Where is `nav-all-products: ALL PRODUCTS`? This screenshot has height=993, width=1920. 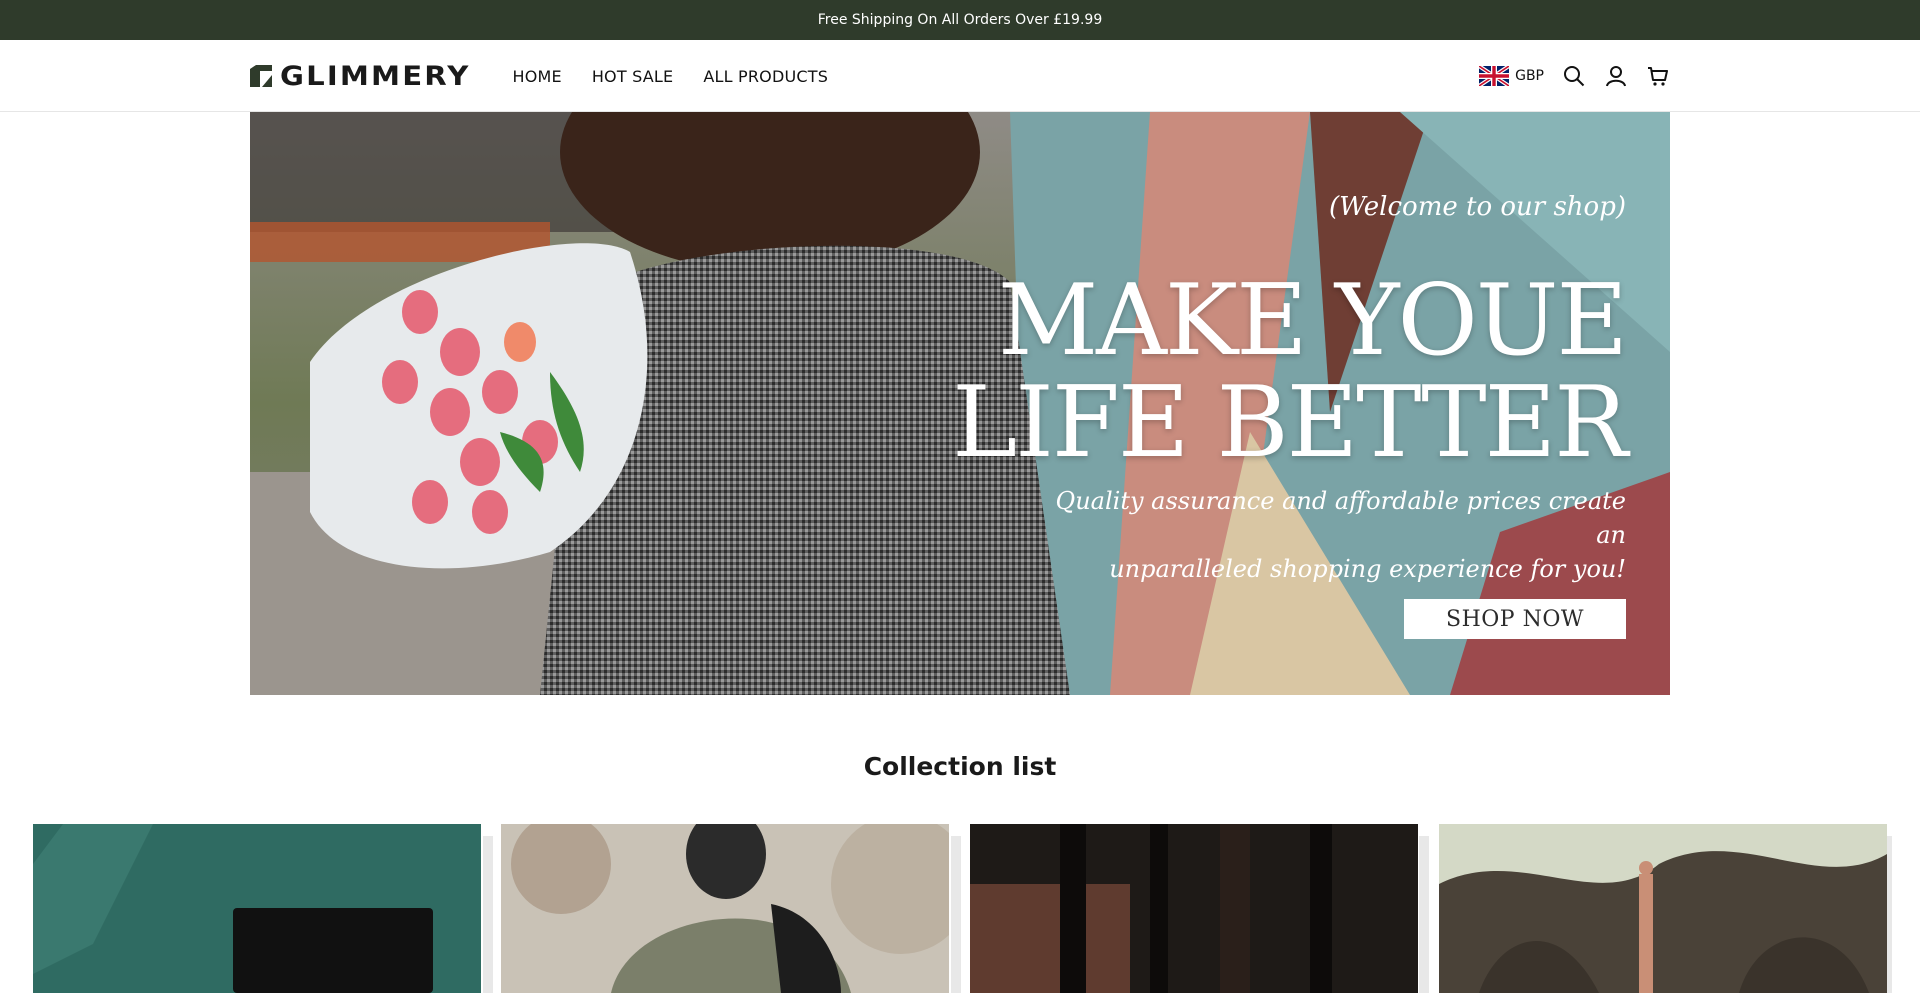
nav-all-products: ALL PRODUCTS is located at coordinates (765, 76).